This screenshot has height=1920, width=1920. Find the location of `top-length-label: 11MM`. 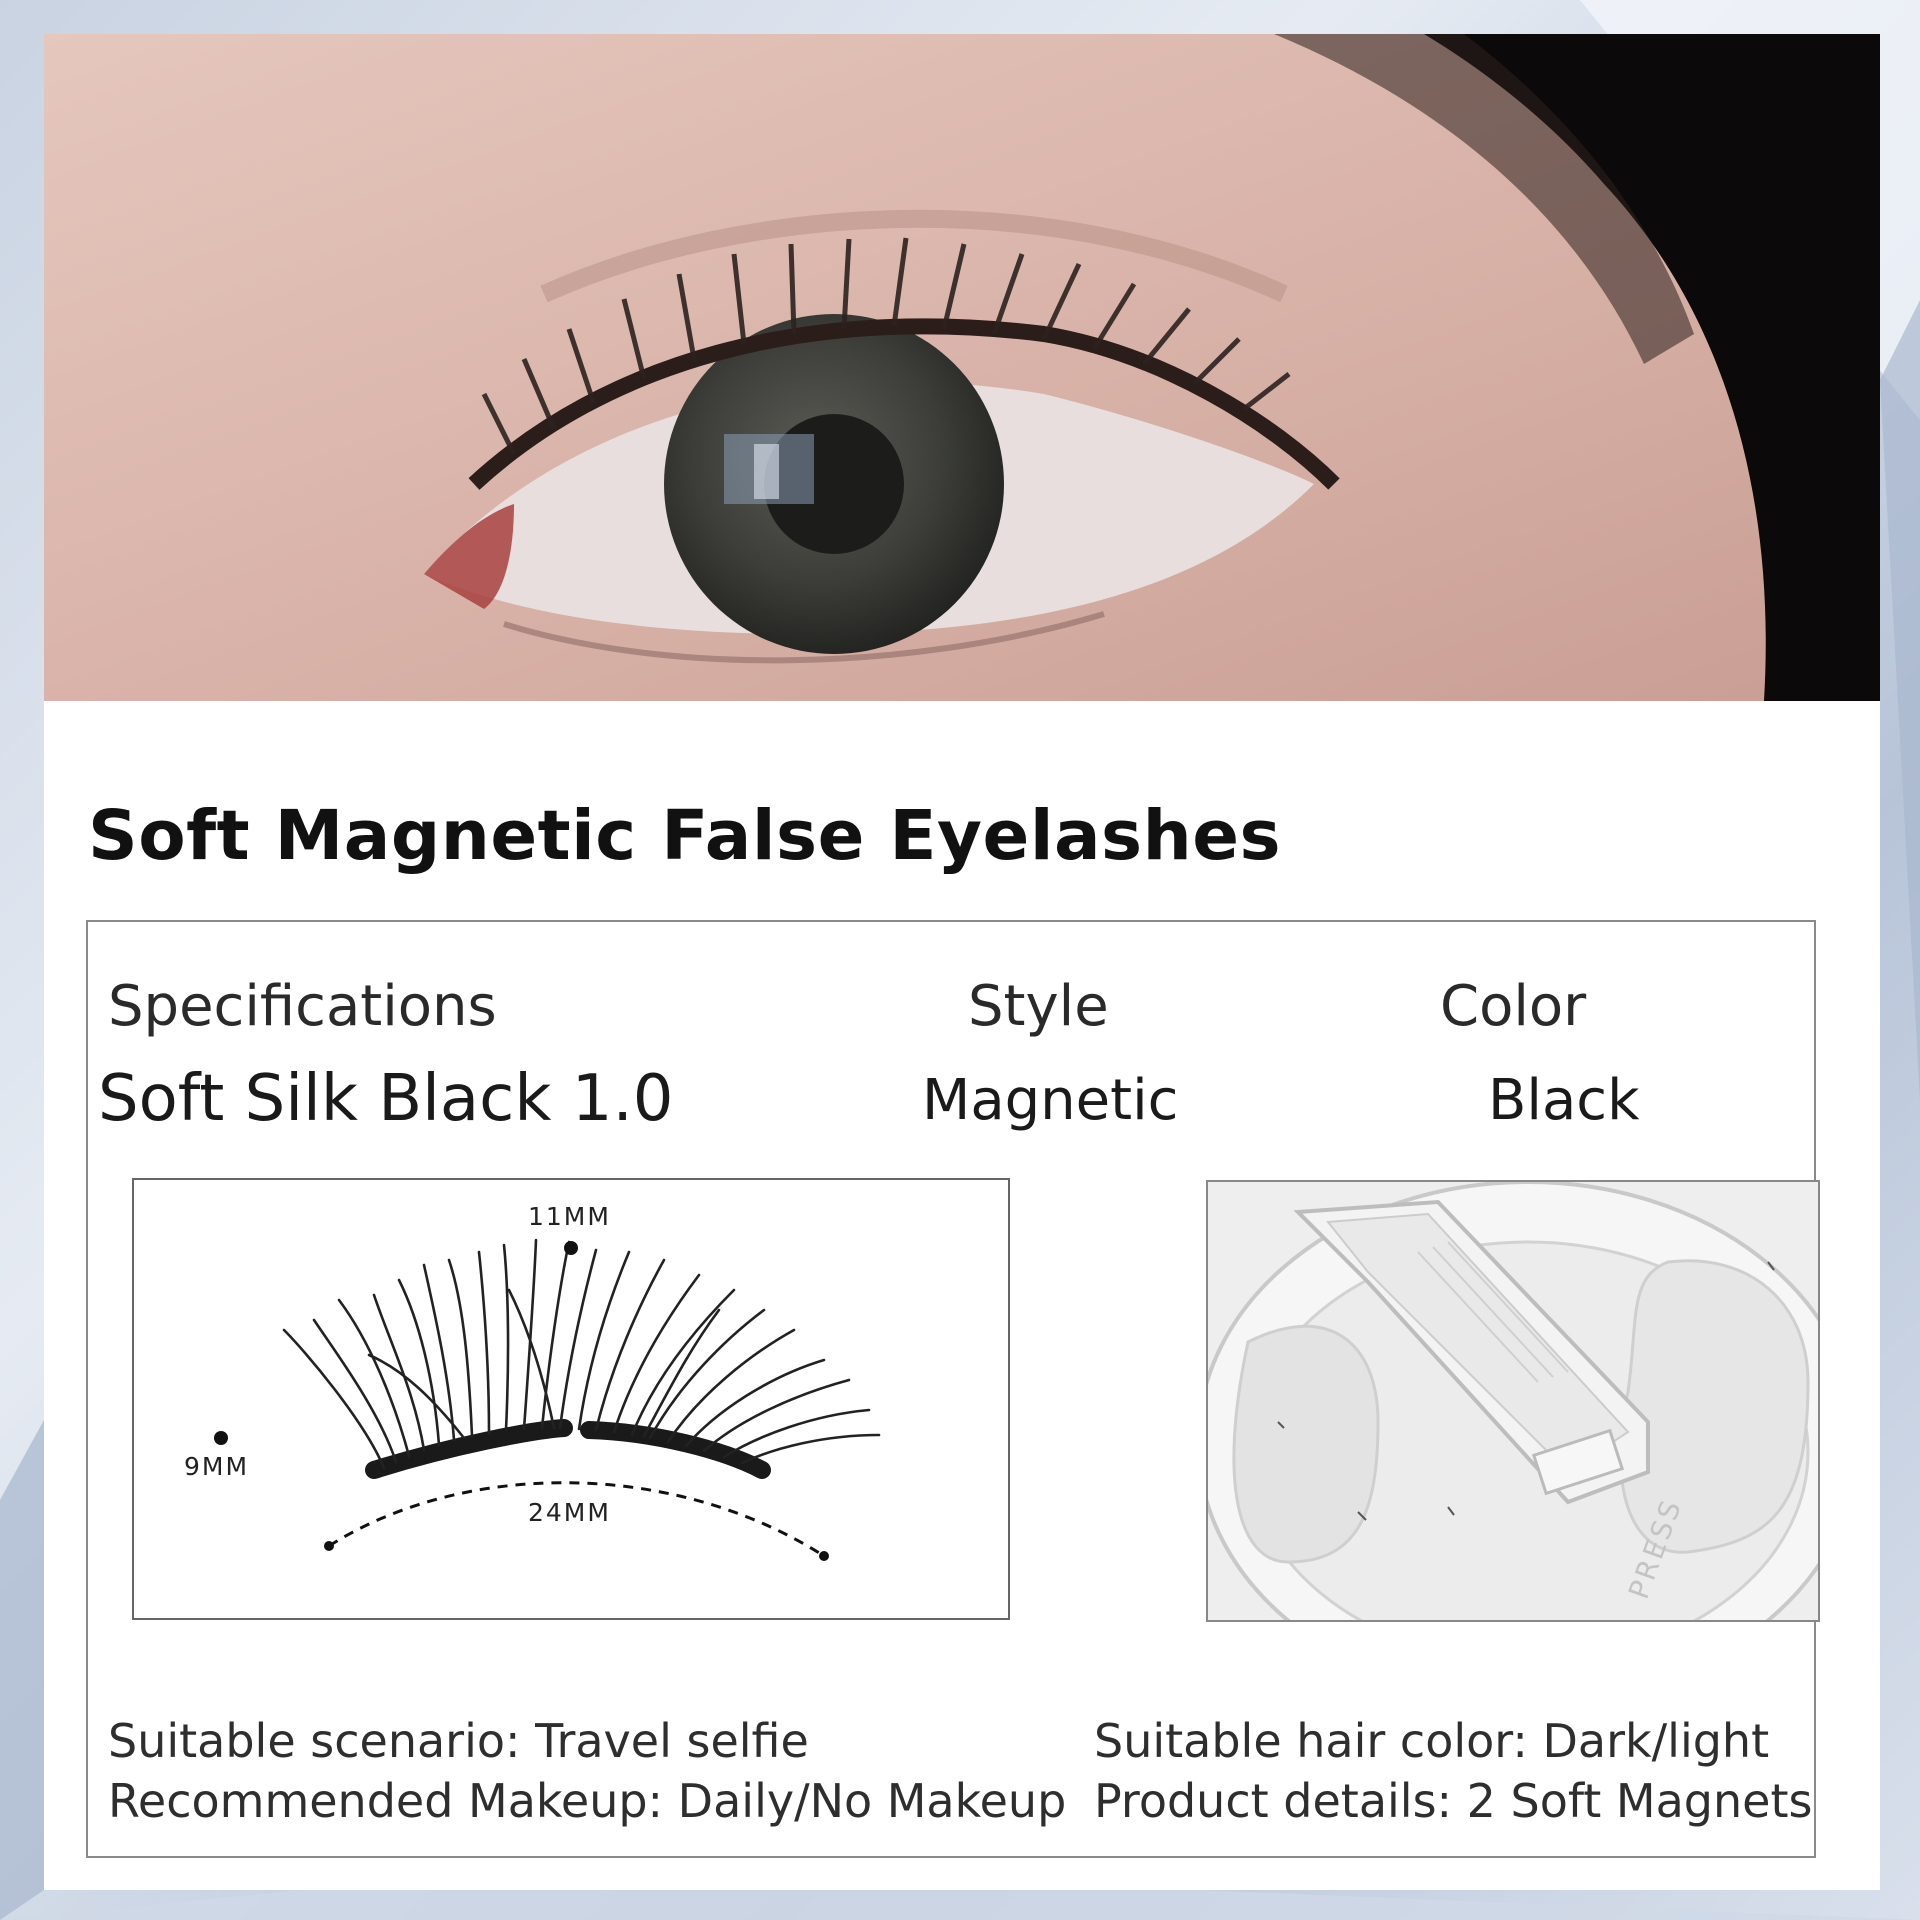

top-length-label: 11MM is located at coordinates (569, 1216).